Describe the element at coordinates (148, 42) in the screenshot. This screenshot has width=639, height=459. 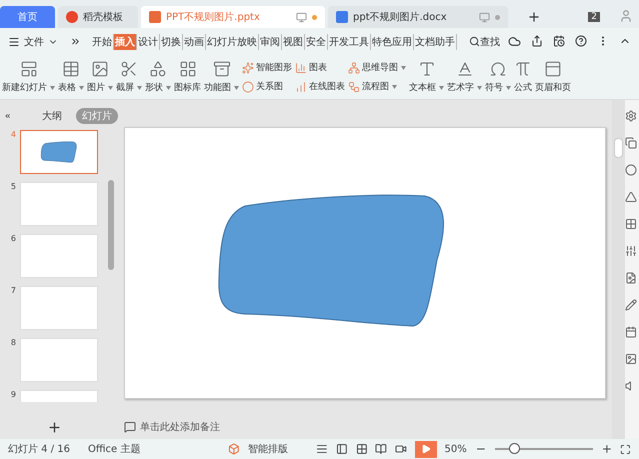
I see `menu-tab: 设计` at that location.